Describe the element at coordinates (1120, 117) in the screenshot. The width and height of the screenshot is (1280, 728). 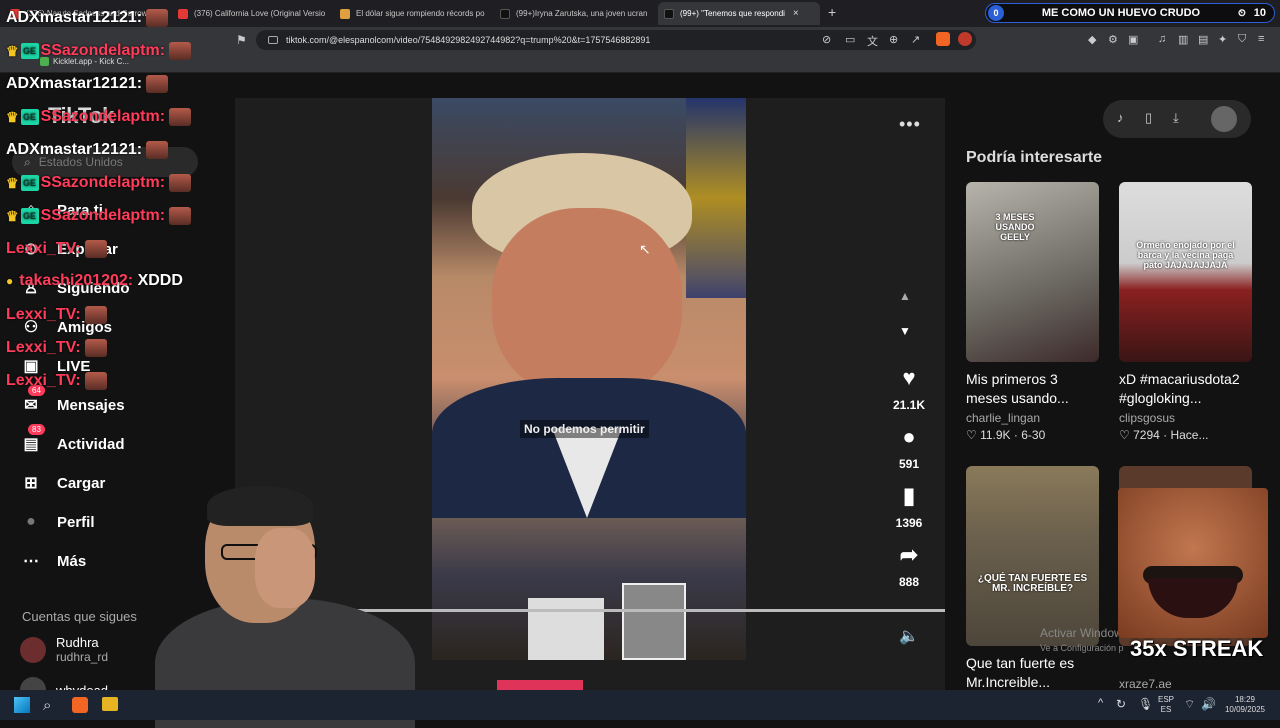
I see `music-note-icon: ♪` at that location.